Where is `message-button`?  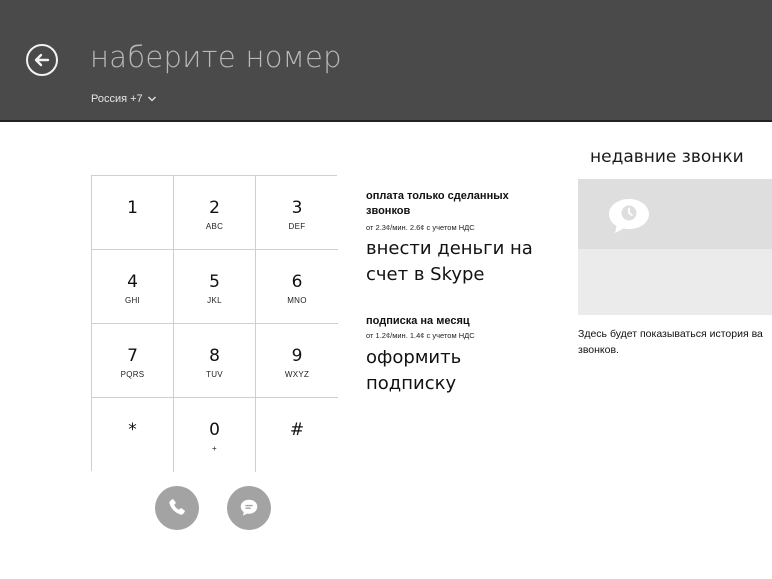 message-button is located at coordinates (249, 508).